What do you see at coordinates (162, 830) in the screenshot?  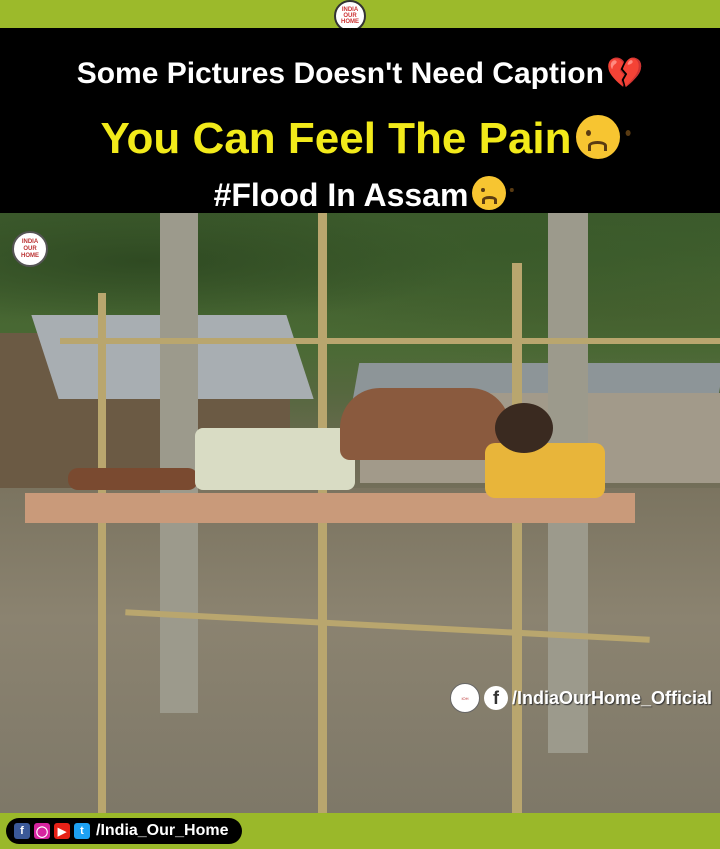 I see `social-handle-text: /India_Our_Home` at bounding box center [162, 830].